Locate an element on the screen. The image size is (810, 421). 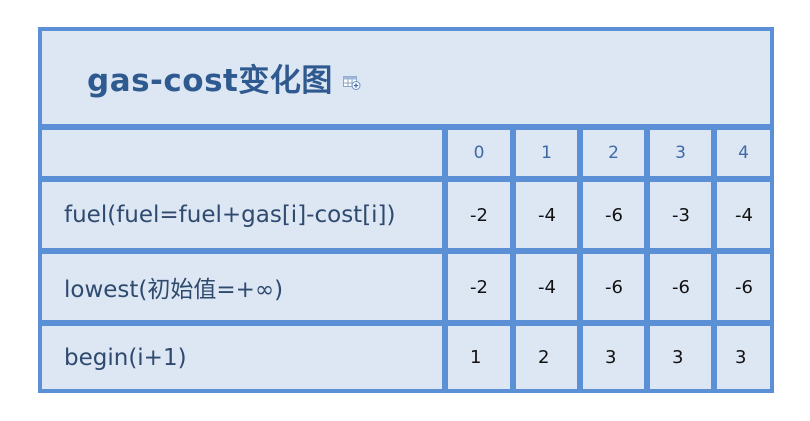
cell-begin-1: 2 is located at coordinates (546, 357).